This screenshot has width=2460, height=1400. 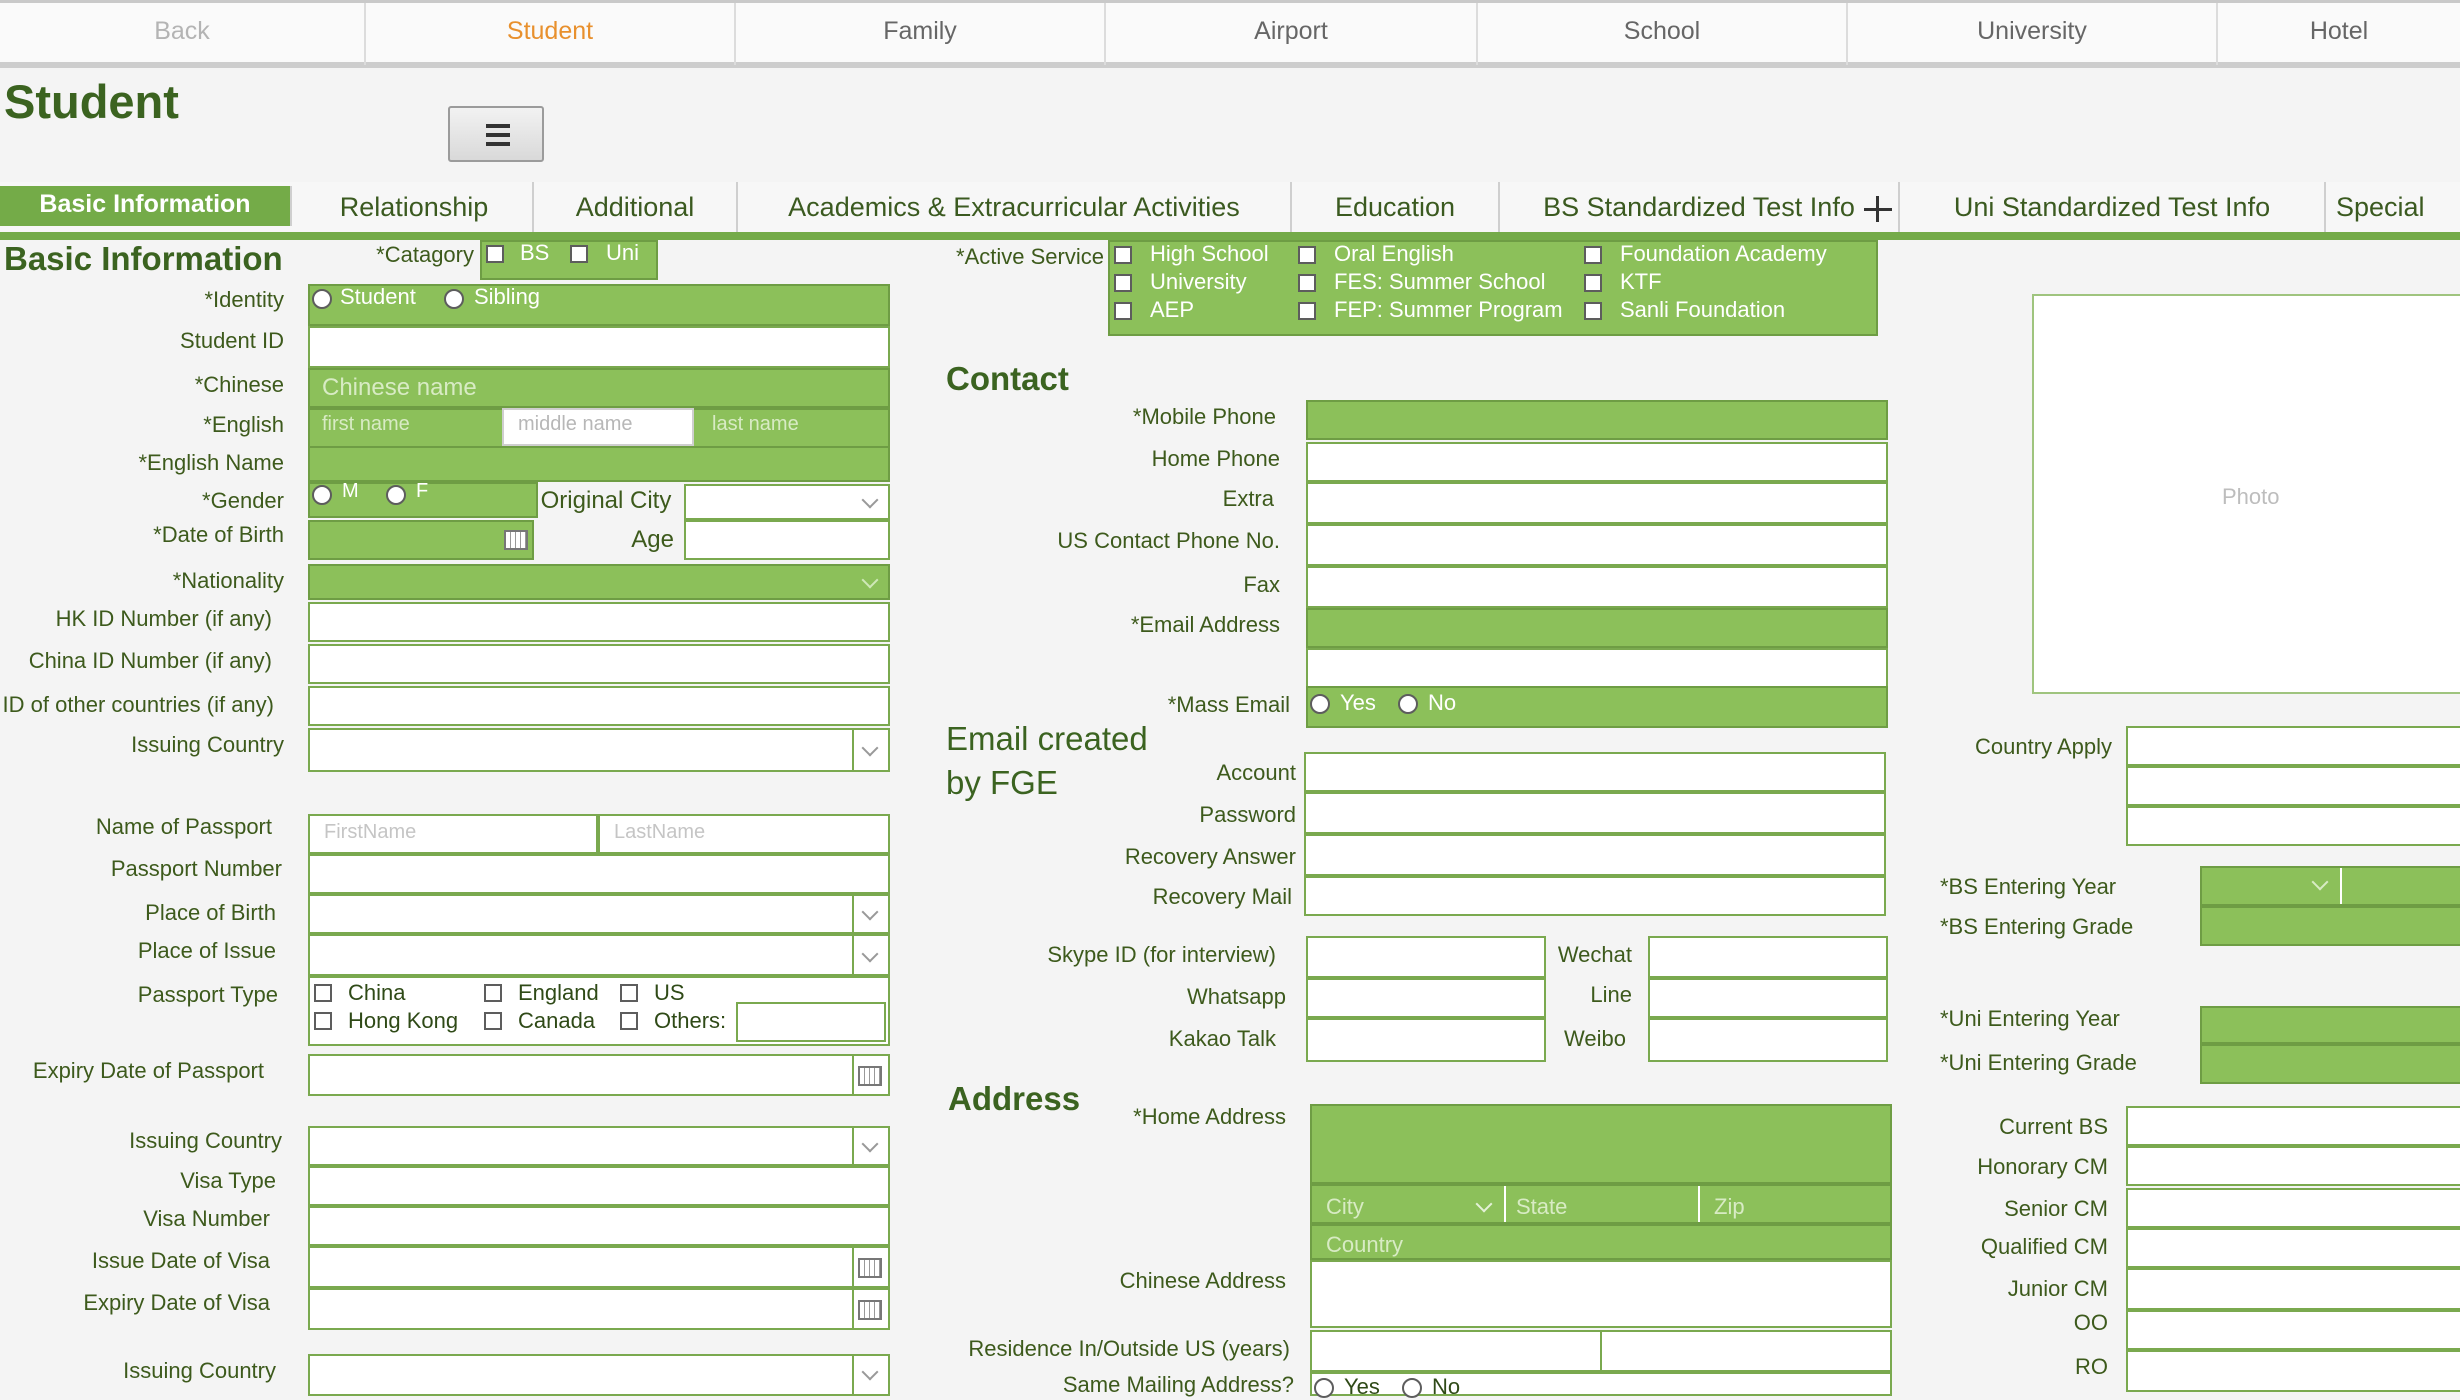 What do you see at coordinates (599, 706) in the screenshot?
I see `otherid-input` at bounding box center [599, 706].